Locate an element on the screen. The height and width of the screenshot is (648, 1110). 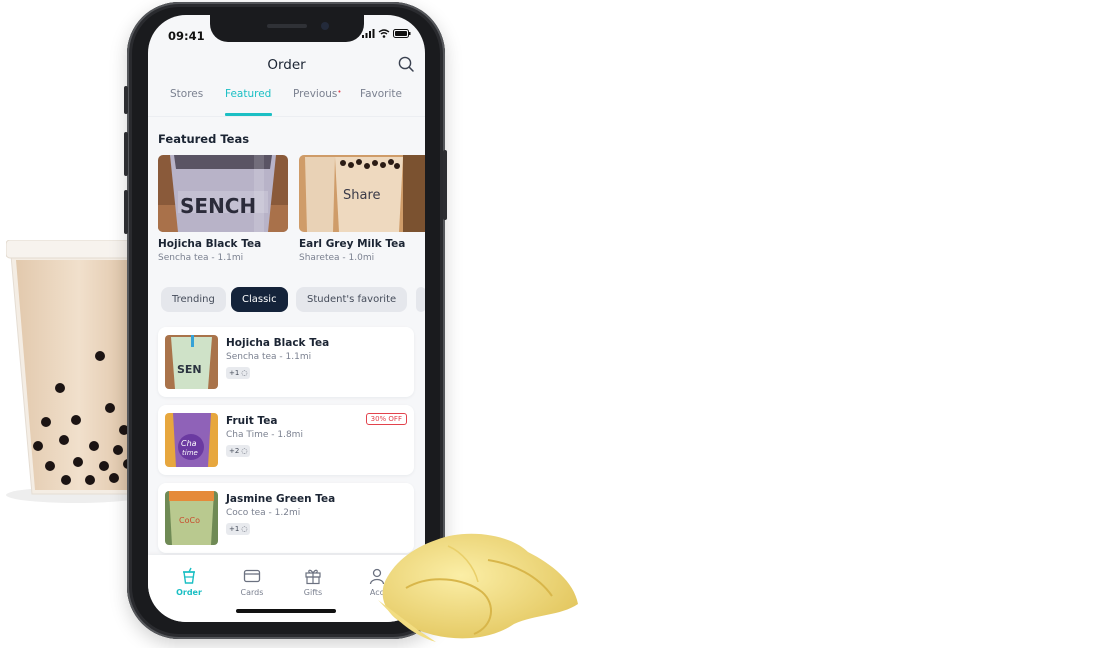
drink-name: Fruit Tea is located at coordinates (252, 421).